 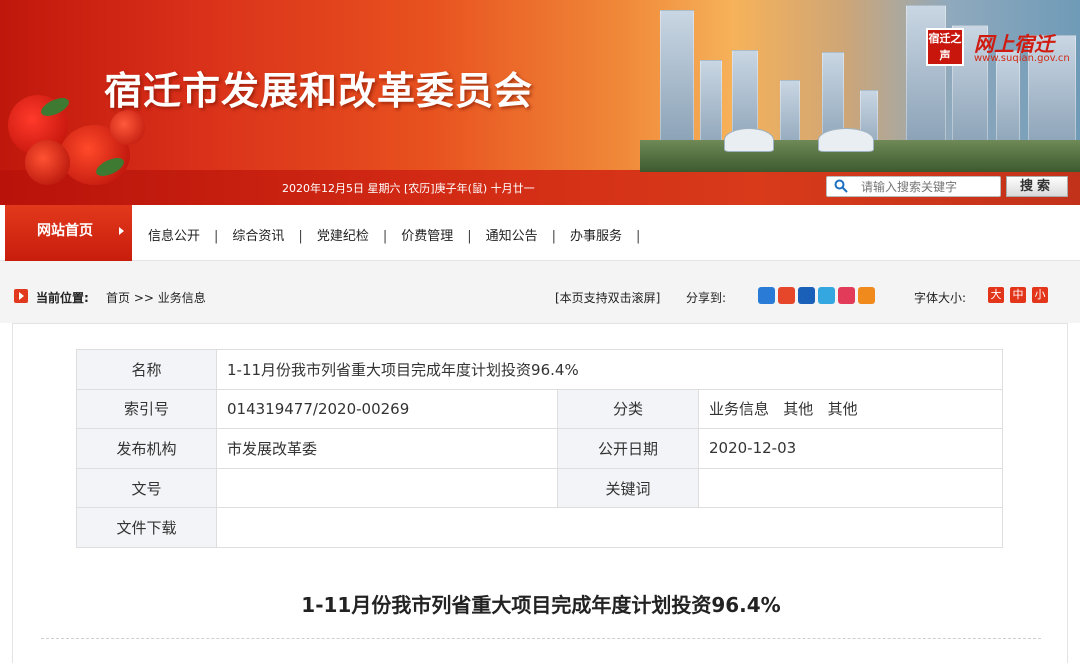 I want to click on date-label: 公开日期, so click(x=628, y=448).